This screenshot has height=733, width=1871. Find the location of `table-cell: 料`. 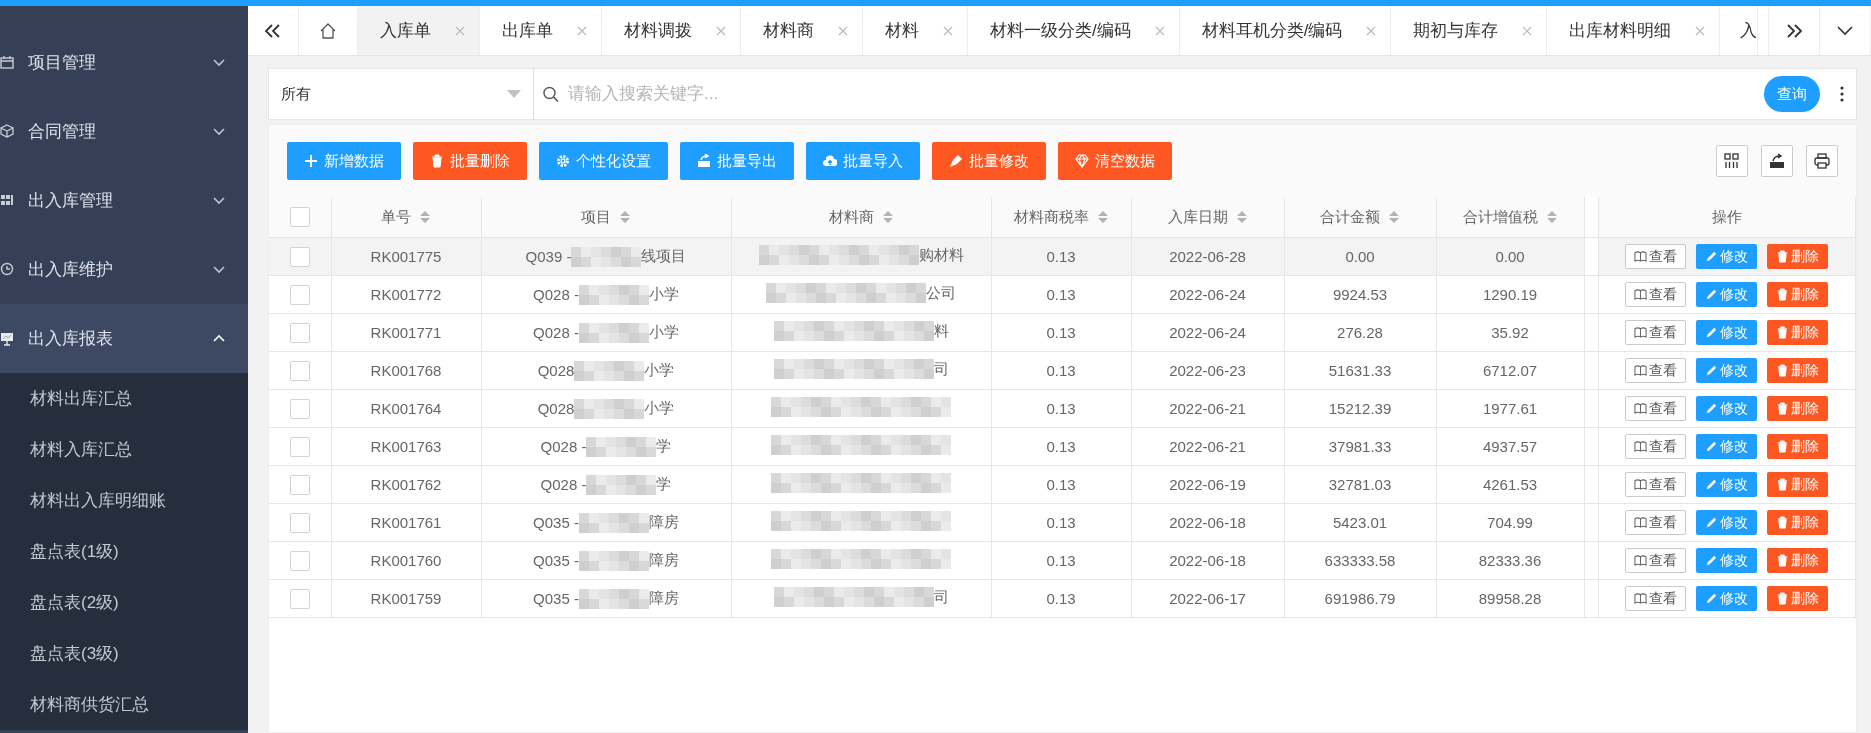

table-cell: 料 is located at coordinates (941, 331).